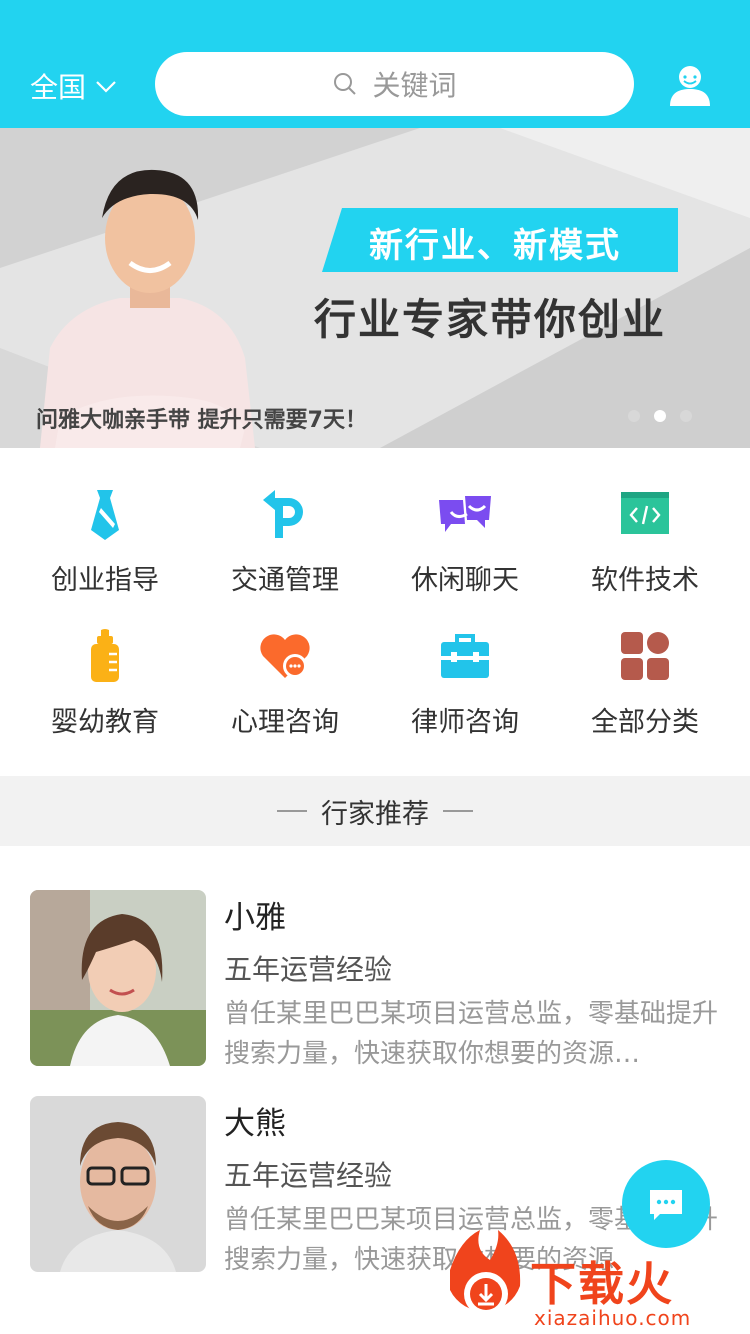 This screenshot has width=750, height=1334. Describe the element at coordinates (465, 722) in the screenshot. I see `category-label: 律师咨询` at that location.